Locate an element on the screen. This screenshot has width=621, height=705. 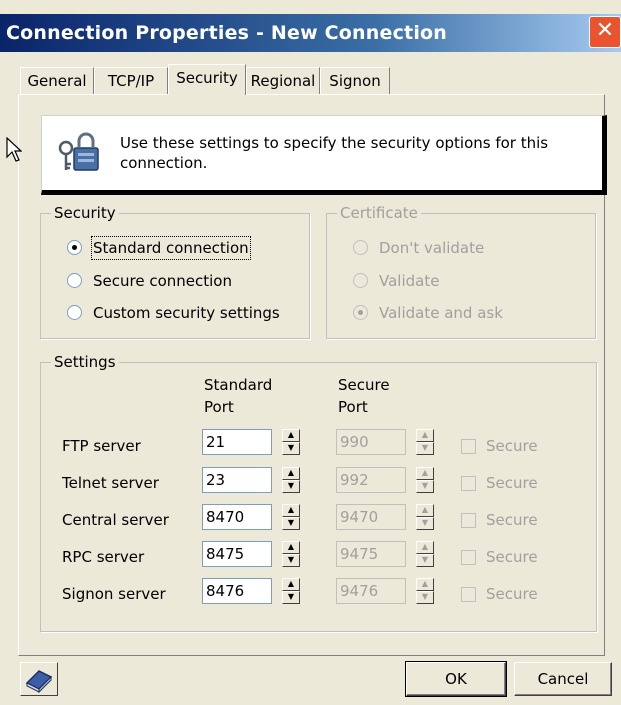
radio-label: Validate and ask is located at coordinates (441, 313).